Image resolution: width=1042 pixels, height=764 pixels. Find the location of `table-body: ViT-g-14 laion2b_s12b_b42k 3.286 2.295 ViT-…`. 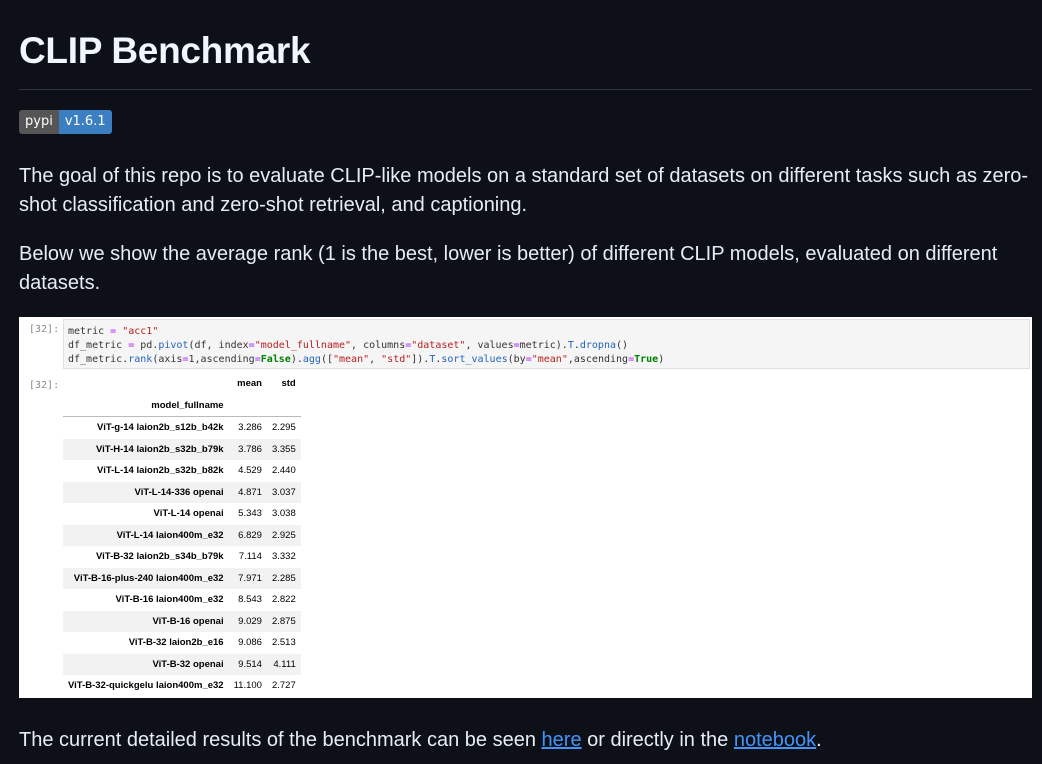

table-body: ViT-g-14 laion2b_s12b_b42k 3.286 2.295 ViT-… is located at coordinates (182, 556).